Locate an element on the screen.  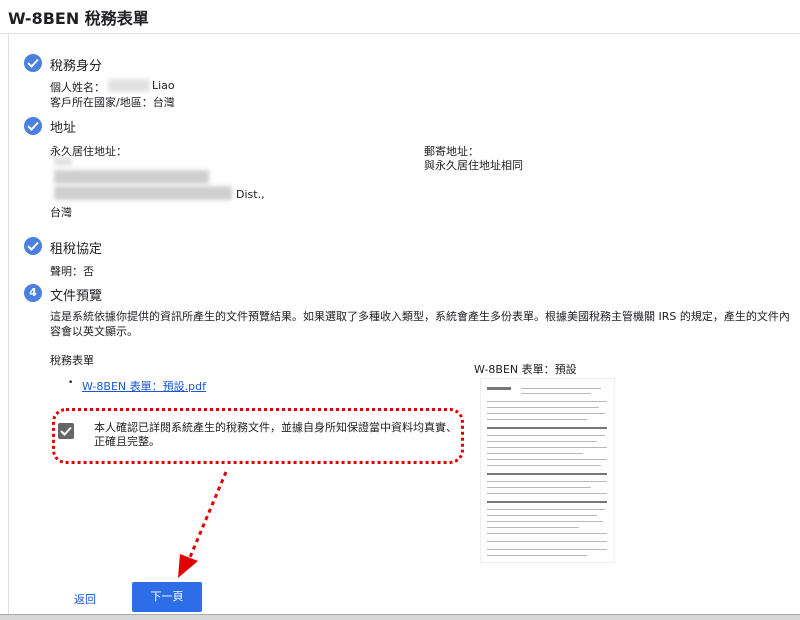
confirm-checkbox is located at coordinates (66, 431).